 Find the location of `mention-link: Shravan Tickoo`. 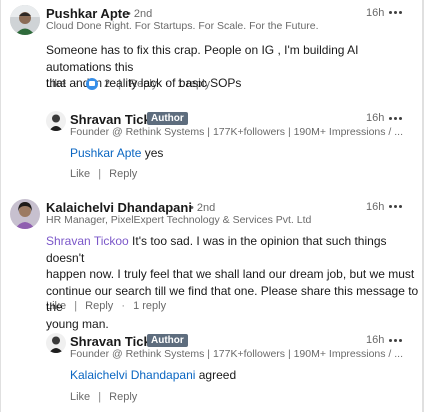

mention-link: Shravan Tickoo is located at coordinates (87, 241).